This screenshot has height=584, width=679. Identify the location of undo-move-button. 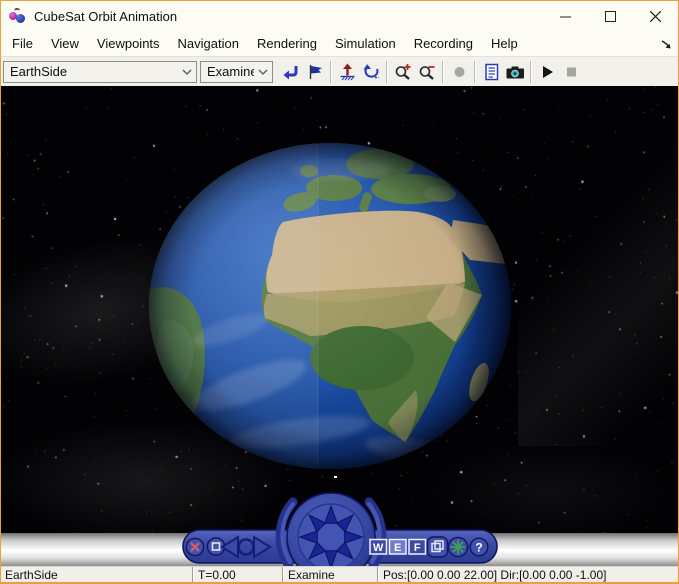
(371, 72).